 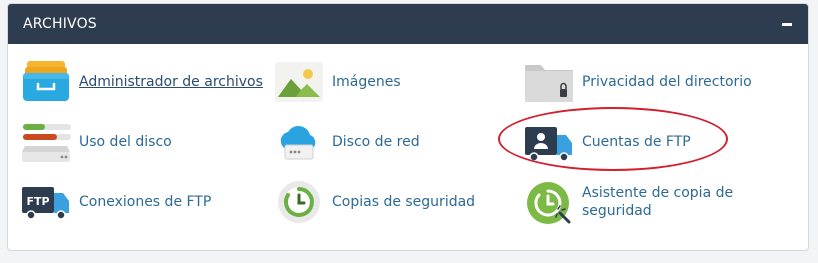 What do you see at coordinates (171, 82) in the screenshot?
I see `item-label: Administrador de archivos` at bounding box center [171, 82].